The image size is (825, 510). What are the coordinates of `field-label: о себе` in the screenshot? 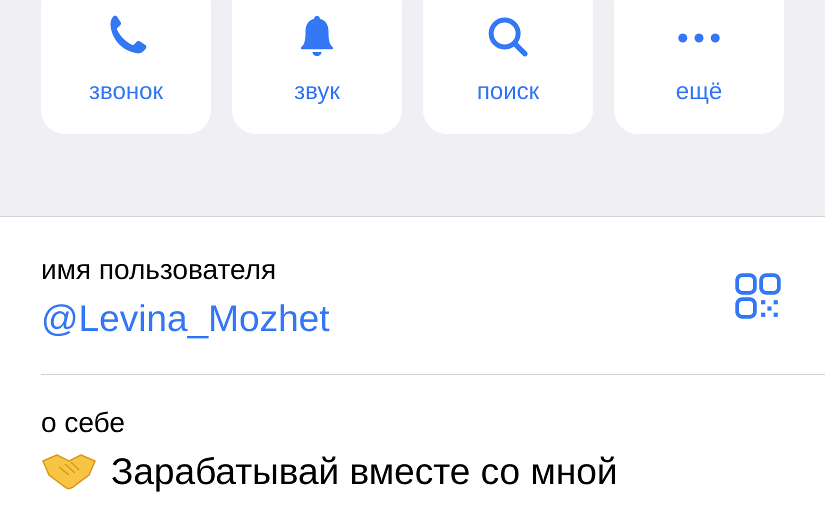 It's located at (83, 423).